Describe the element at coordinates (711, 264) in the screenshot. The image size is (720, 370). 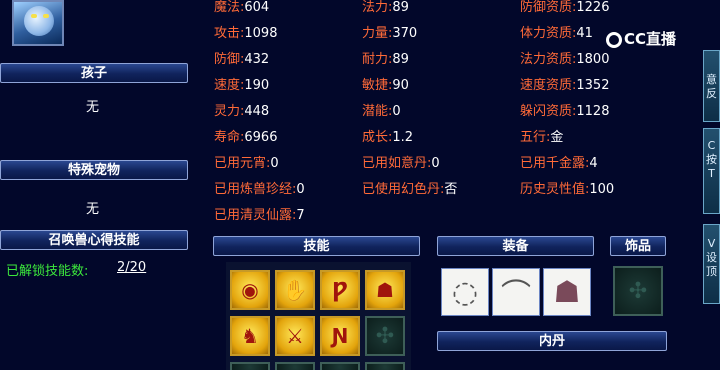
I see `side-tab-3: V设顶` at that location.